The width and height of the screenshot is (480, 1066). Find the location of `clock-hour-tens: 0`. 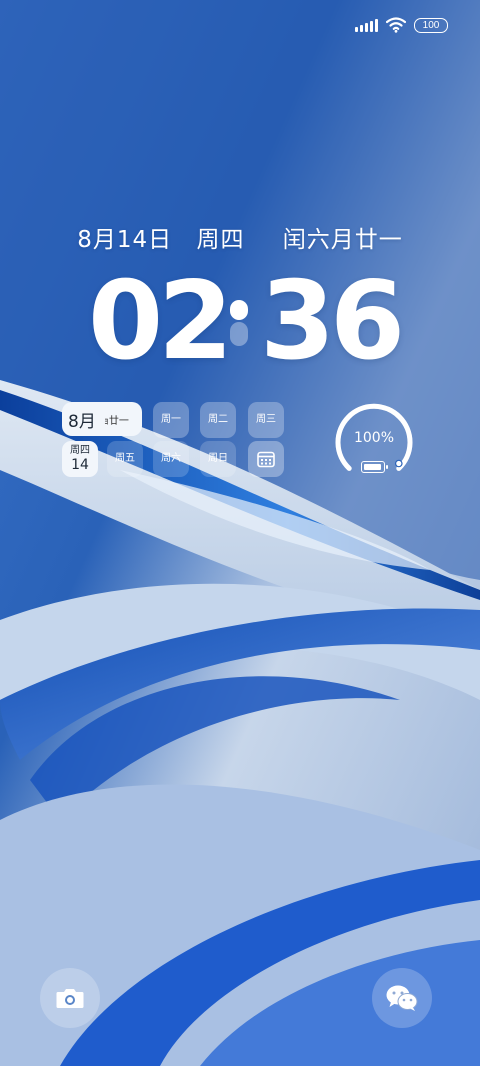

clock-hour-tens: 0 is located at coordinates (126, 321).